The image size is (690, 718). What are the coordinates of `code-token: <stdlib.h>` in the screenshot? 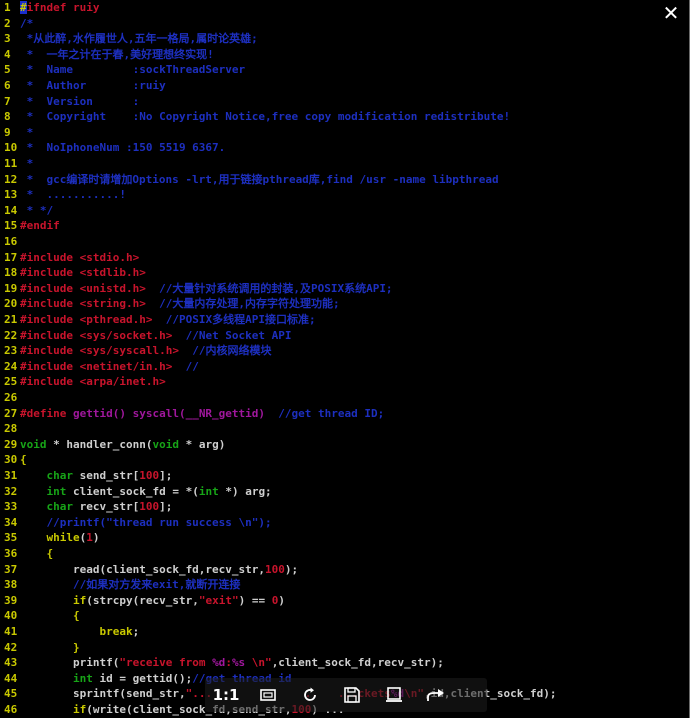 It's located at (112, 273).